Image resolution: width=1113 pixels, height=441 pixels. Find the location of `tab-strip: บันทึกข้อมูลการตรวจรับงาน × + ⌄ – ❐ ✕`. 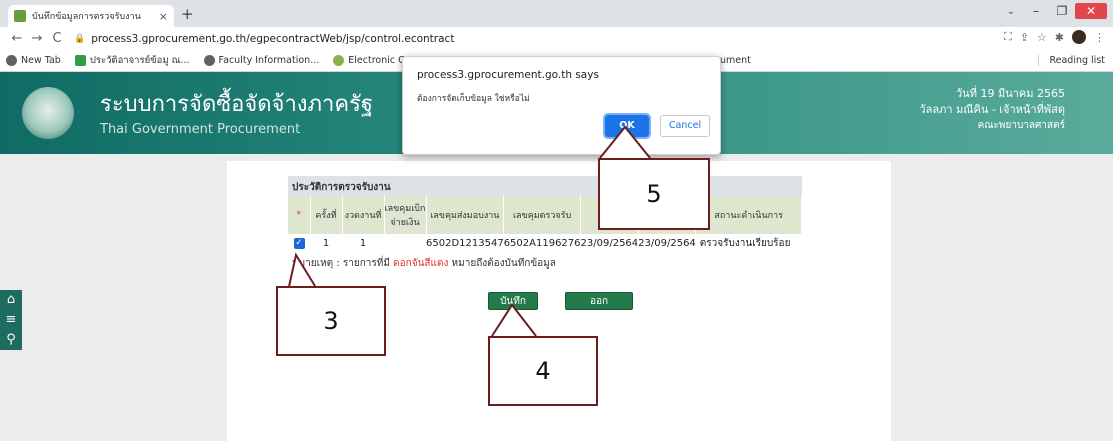

tab-strip: บันทึกข้อมูลการตรวจรับงาน × + ⌄ – ❐ ✕ is located at coordinates (556, 13).